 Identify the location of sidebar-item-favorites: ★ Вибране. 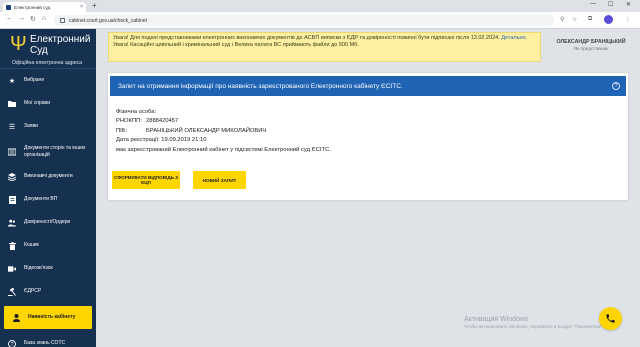
(48, 80).